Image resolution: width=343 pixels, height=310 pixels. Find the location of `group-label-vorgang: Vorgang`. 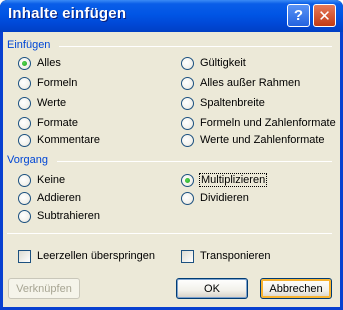

group-label-vorgang: Vorgang is located at coordinates (29, 160).